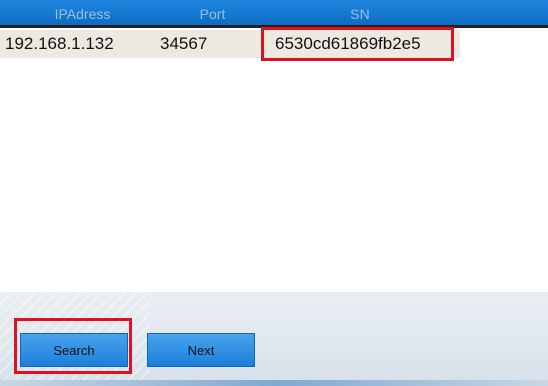 The image size is (548, 386). Describe the element at coordinates (59, 43) in the screenshot. I see `cell-ip-address: 192.168.1.132` at that location.